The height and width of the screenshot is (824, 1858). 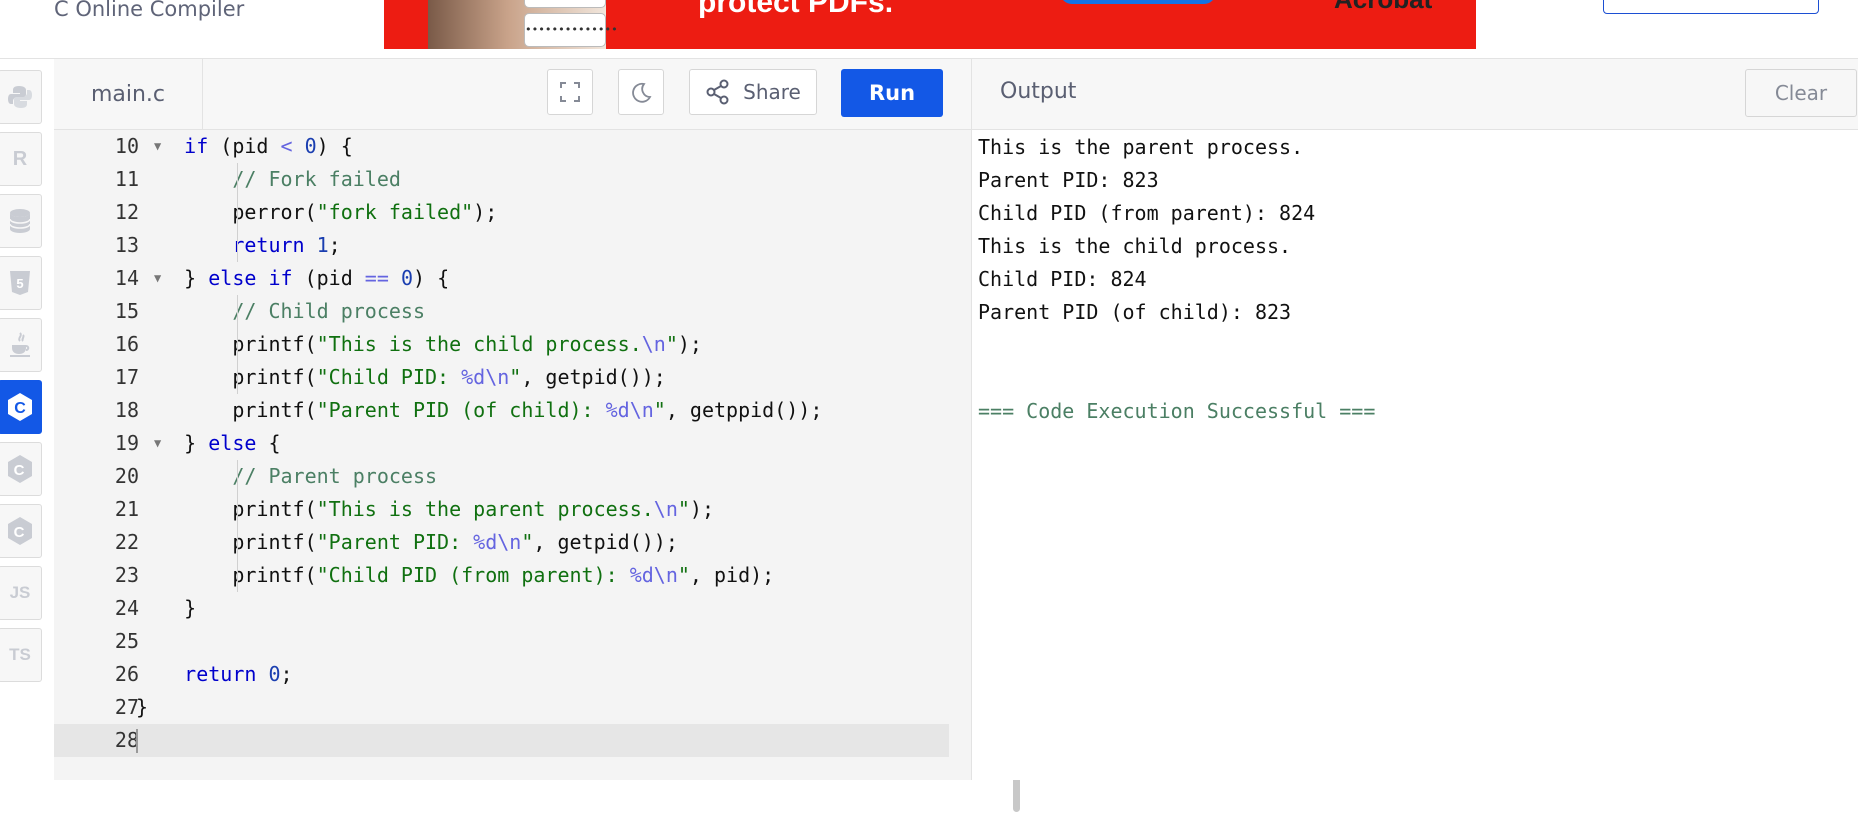 I want to click on share-icon, so click(x=717, y=92).